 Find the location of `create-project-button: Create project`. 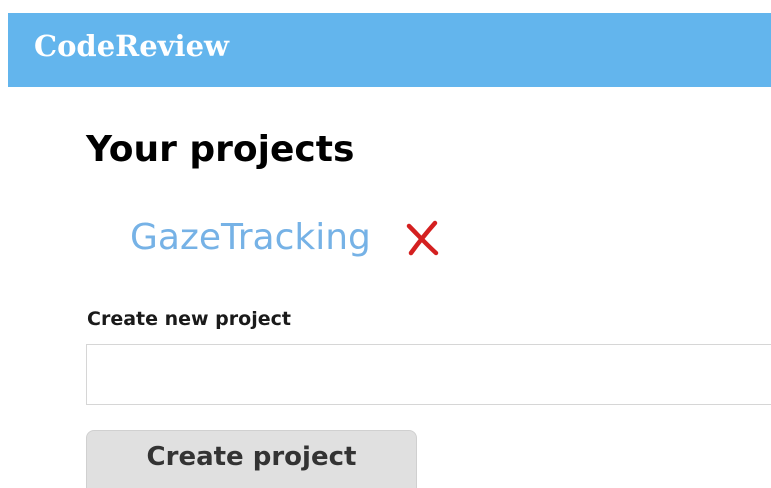

create-project-button: Create project is located at coordinates (251, 459).